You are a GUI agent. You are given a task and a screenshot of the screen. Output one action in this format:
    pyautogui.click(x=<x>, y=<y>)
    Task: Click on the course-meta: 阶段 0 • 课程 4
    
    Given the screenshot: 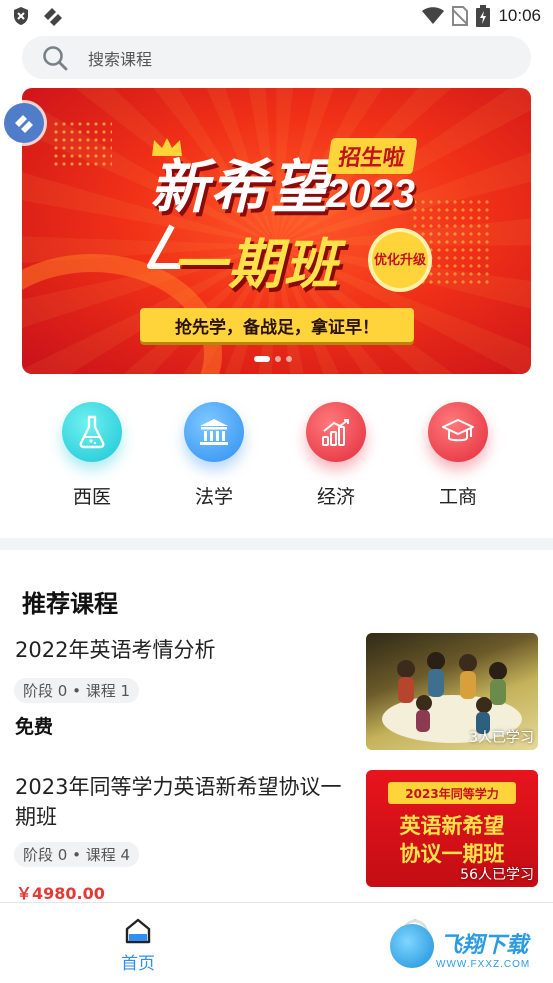 What is the action you would take?
    pyautogui.click(x=77, y=854)
    